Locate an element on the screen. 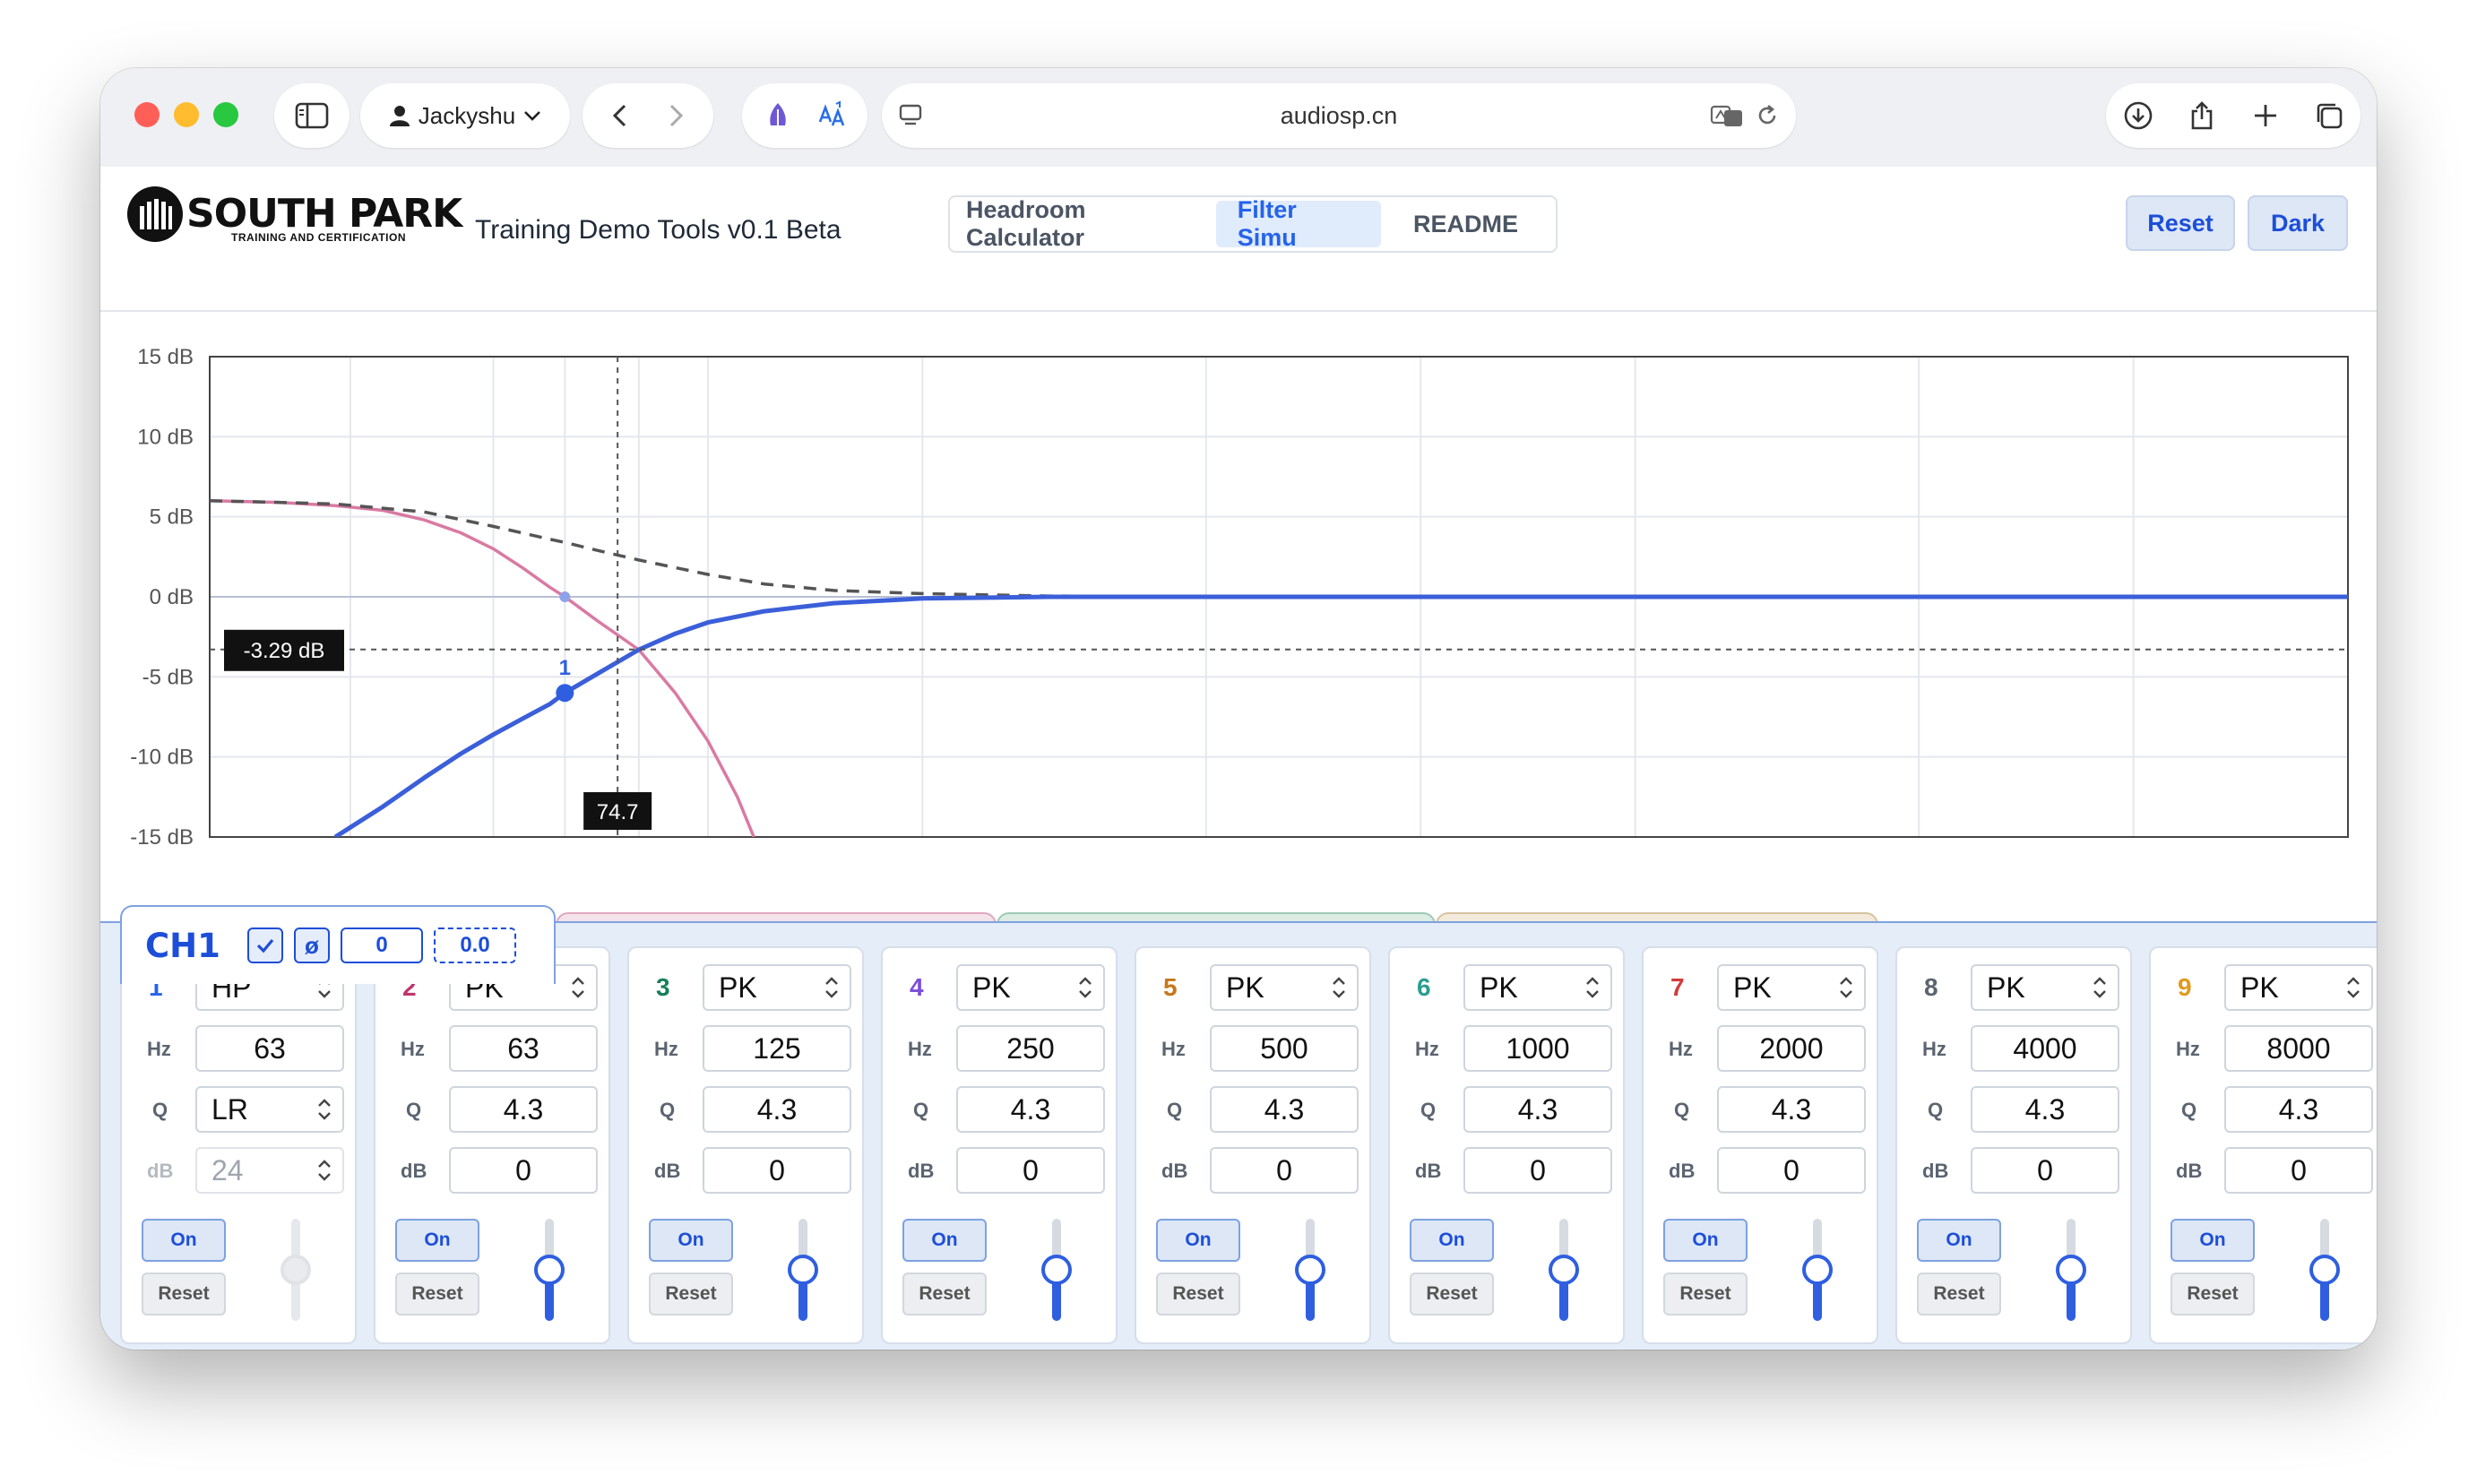  dark-mode-button: Dark is located at coordinates (2298, 223).